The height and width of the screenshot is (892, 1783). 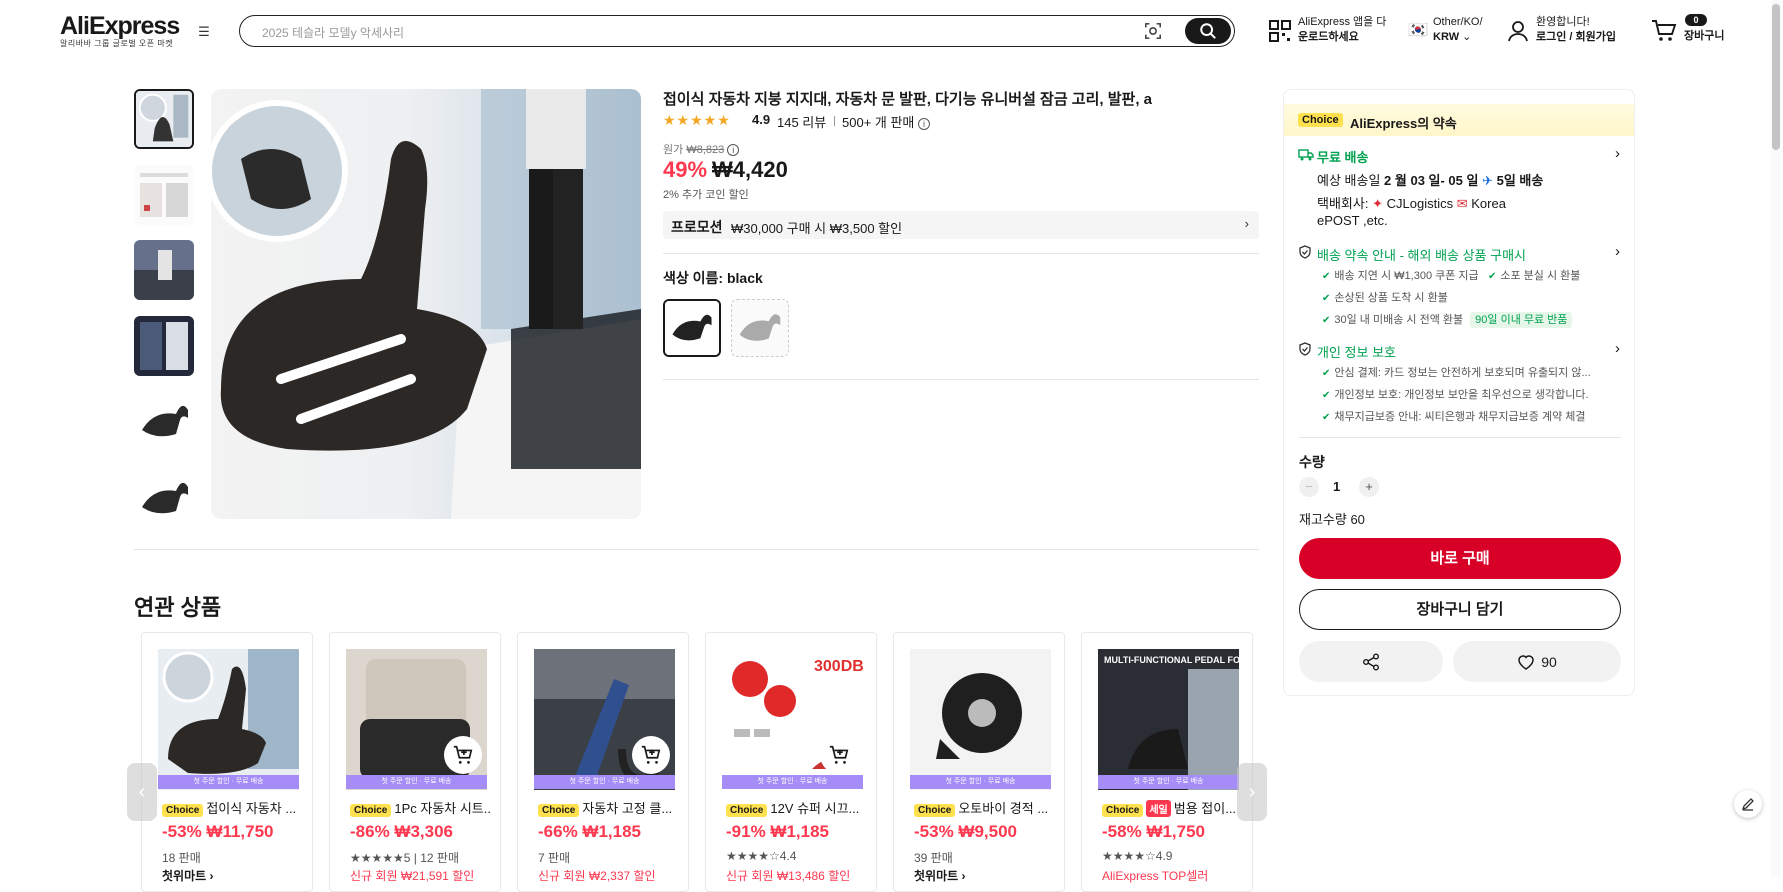 I want to click on search-input: 2025 테슬라 모델y 악세사리, so click(x=333, y=32).